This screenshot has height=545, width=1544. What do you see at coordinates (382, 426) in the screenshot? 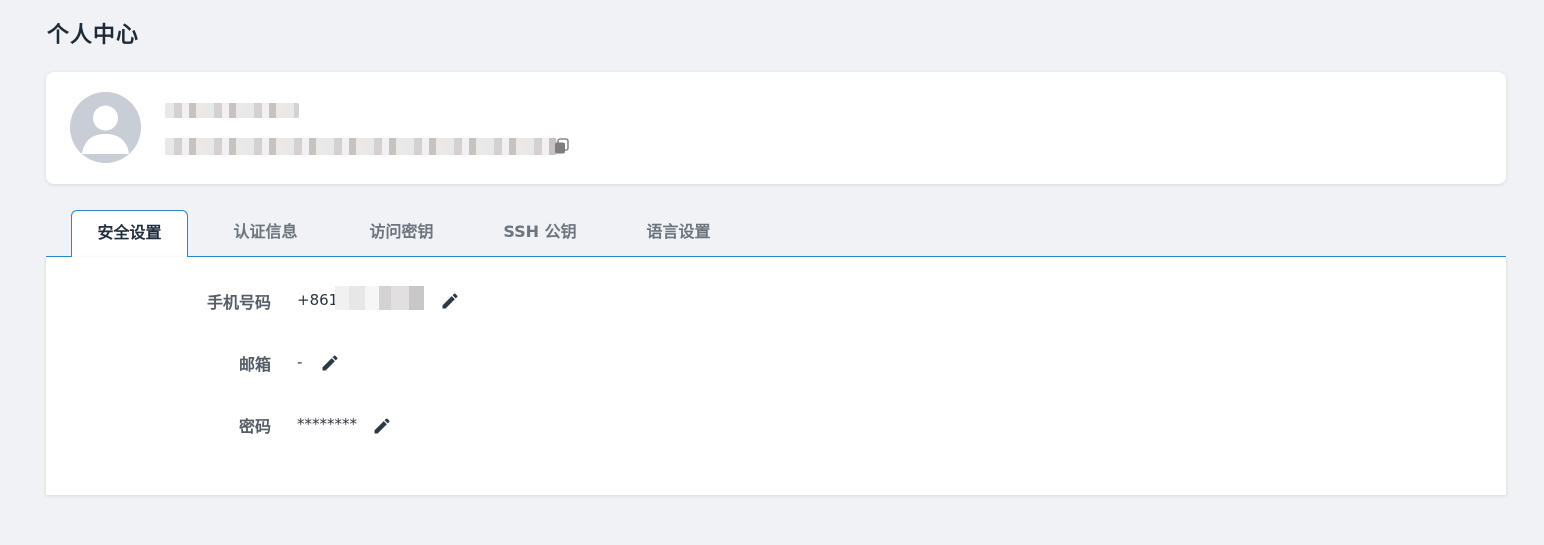
I see `edit-password-pencil-icon` at bounding box center [382, 426].